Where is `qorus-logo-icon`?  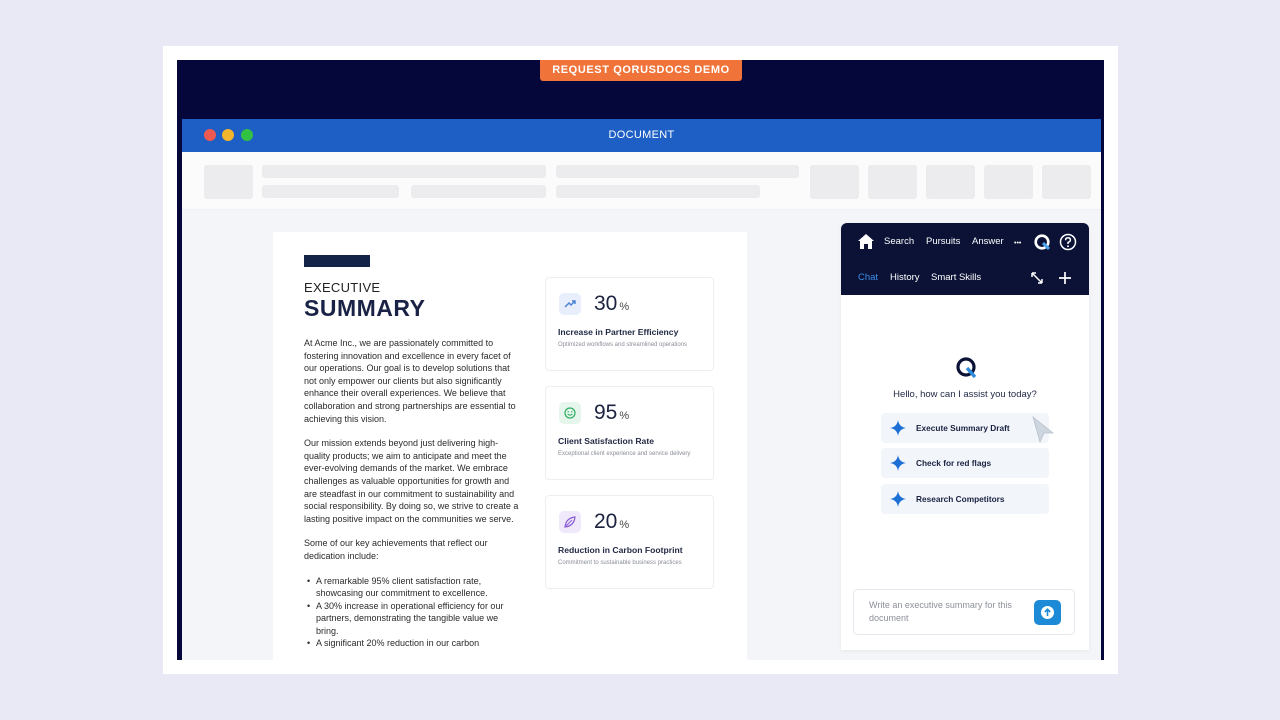 qorus-logo-icon is located at coordinates (1042, 243).